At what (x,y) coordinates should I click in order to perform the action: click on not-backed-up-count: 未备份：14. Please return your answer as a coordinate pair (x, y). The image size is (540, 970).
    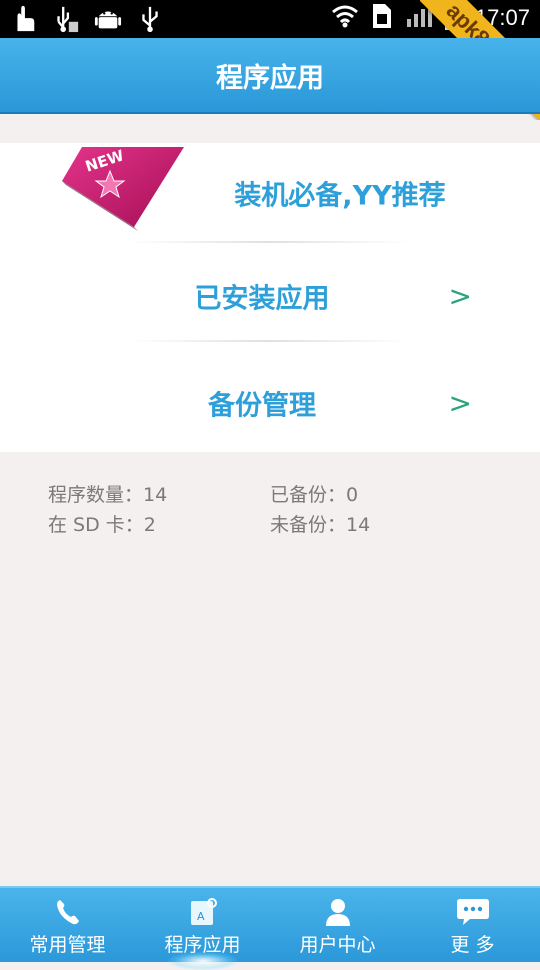
    Looking at the image, I should click on (320, 525).